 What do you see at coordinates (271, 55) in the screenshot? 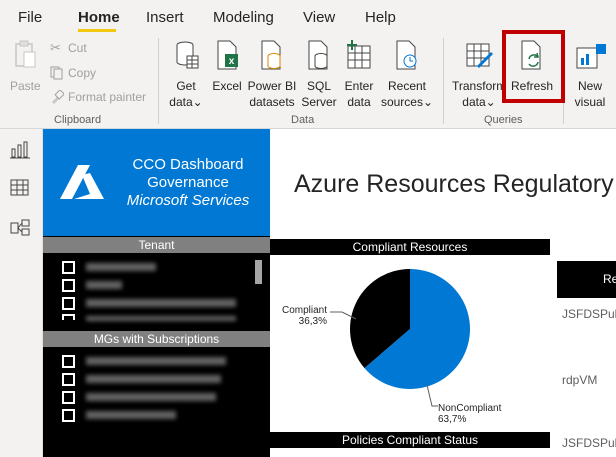
I see `dataset-icon` at bounding box center [271, 55].